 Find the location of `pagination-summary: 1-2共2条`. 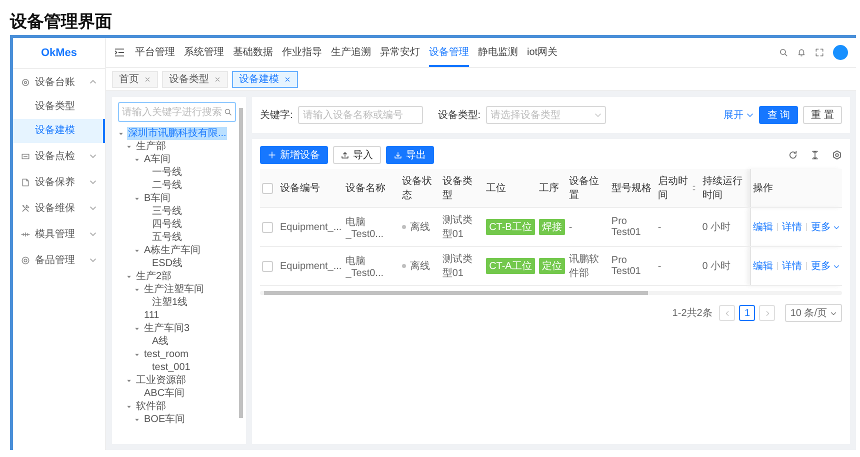

pagination-summary: 1-2共2条 is located at coordinates (692, 313).